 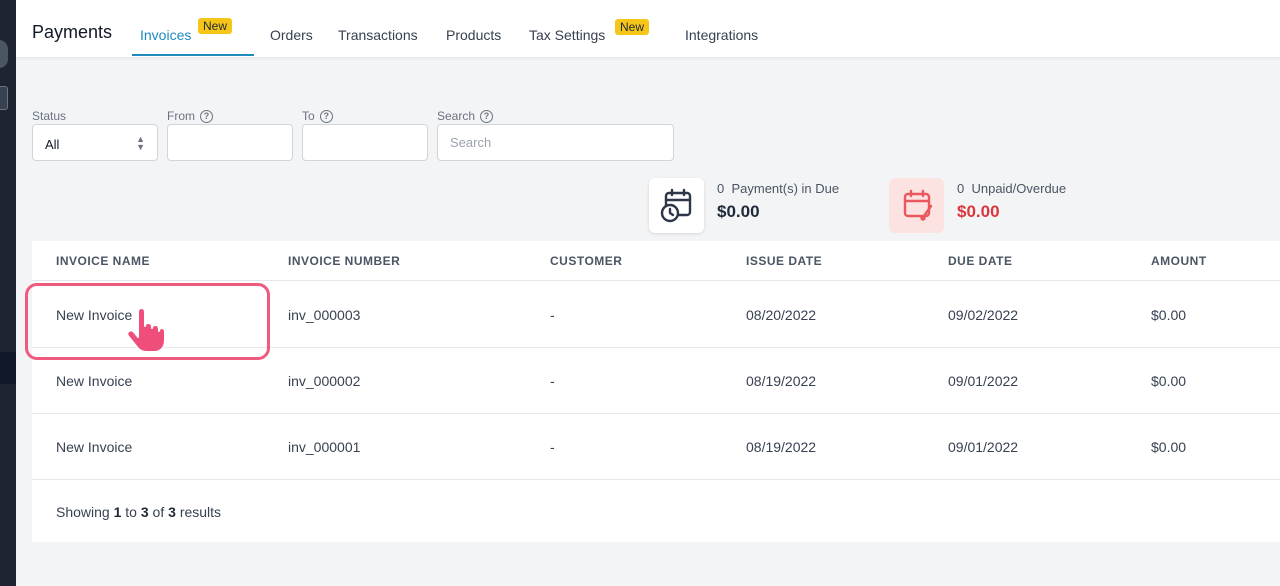 I want to click on invoice-number-cell: inv_000003, so click(x=324, y=315).